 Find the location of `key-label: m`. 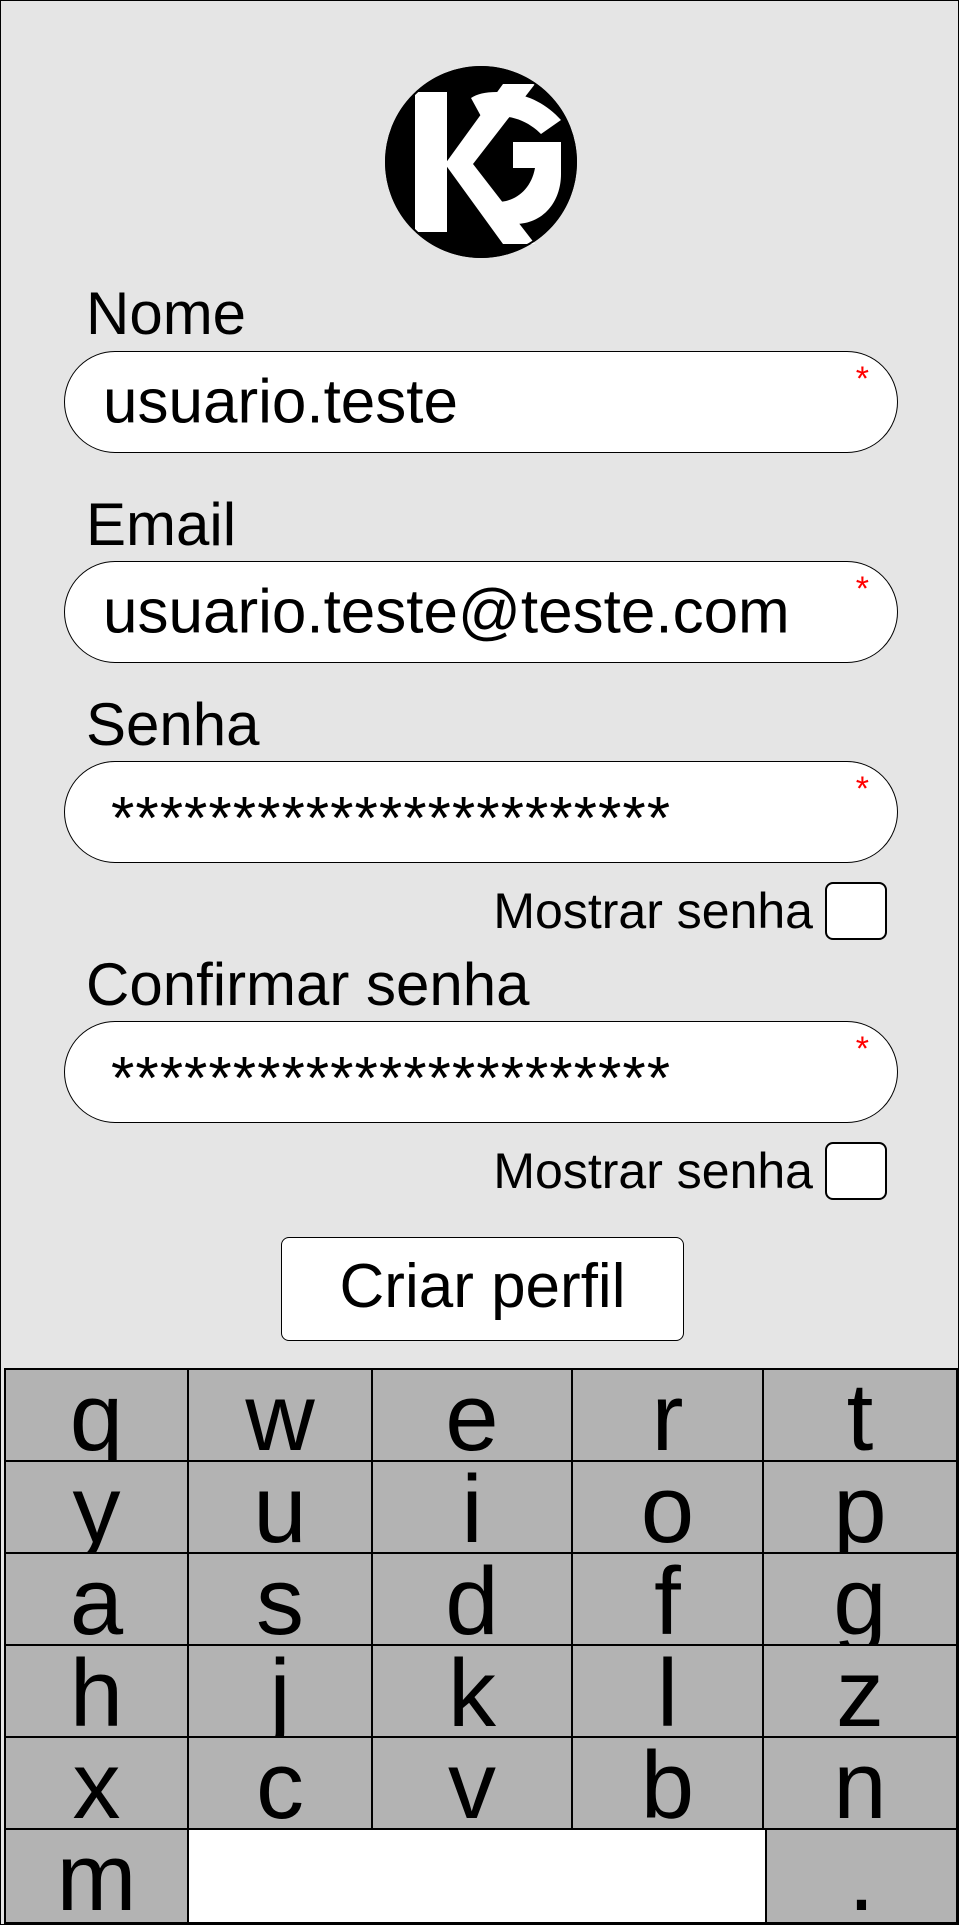

key-label: m is located at coordinates (96, 1876).